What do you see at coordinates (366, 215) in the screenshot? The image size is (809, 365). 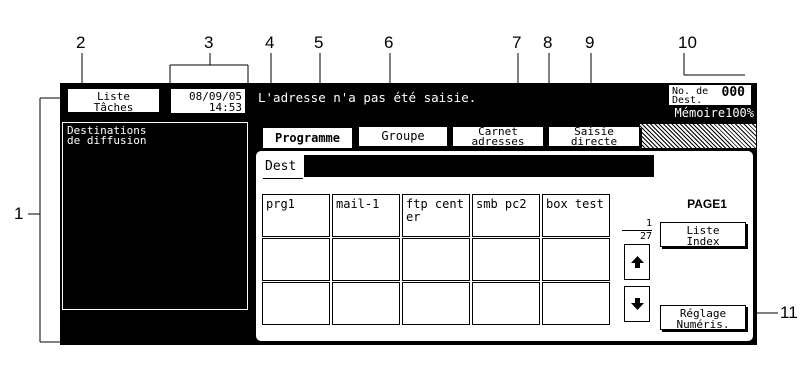 I see `destination-cell: mail-1` at bounding box center [366, 215].